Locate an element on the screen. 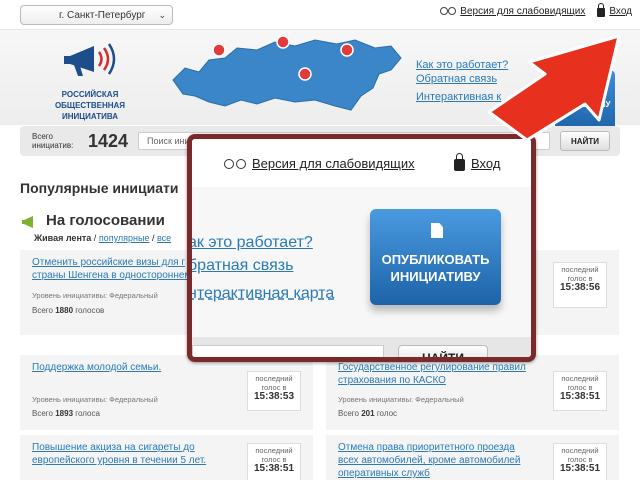 Image resolution: width=640 pixels, height=480 pixels. votes-suffix: голоса is located at coordinates (87, 413).